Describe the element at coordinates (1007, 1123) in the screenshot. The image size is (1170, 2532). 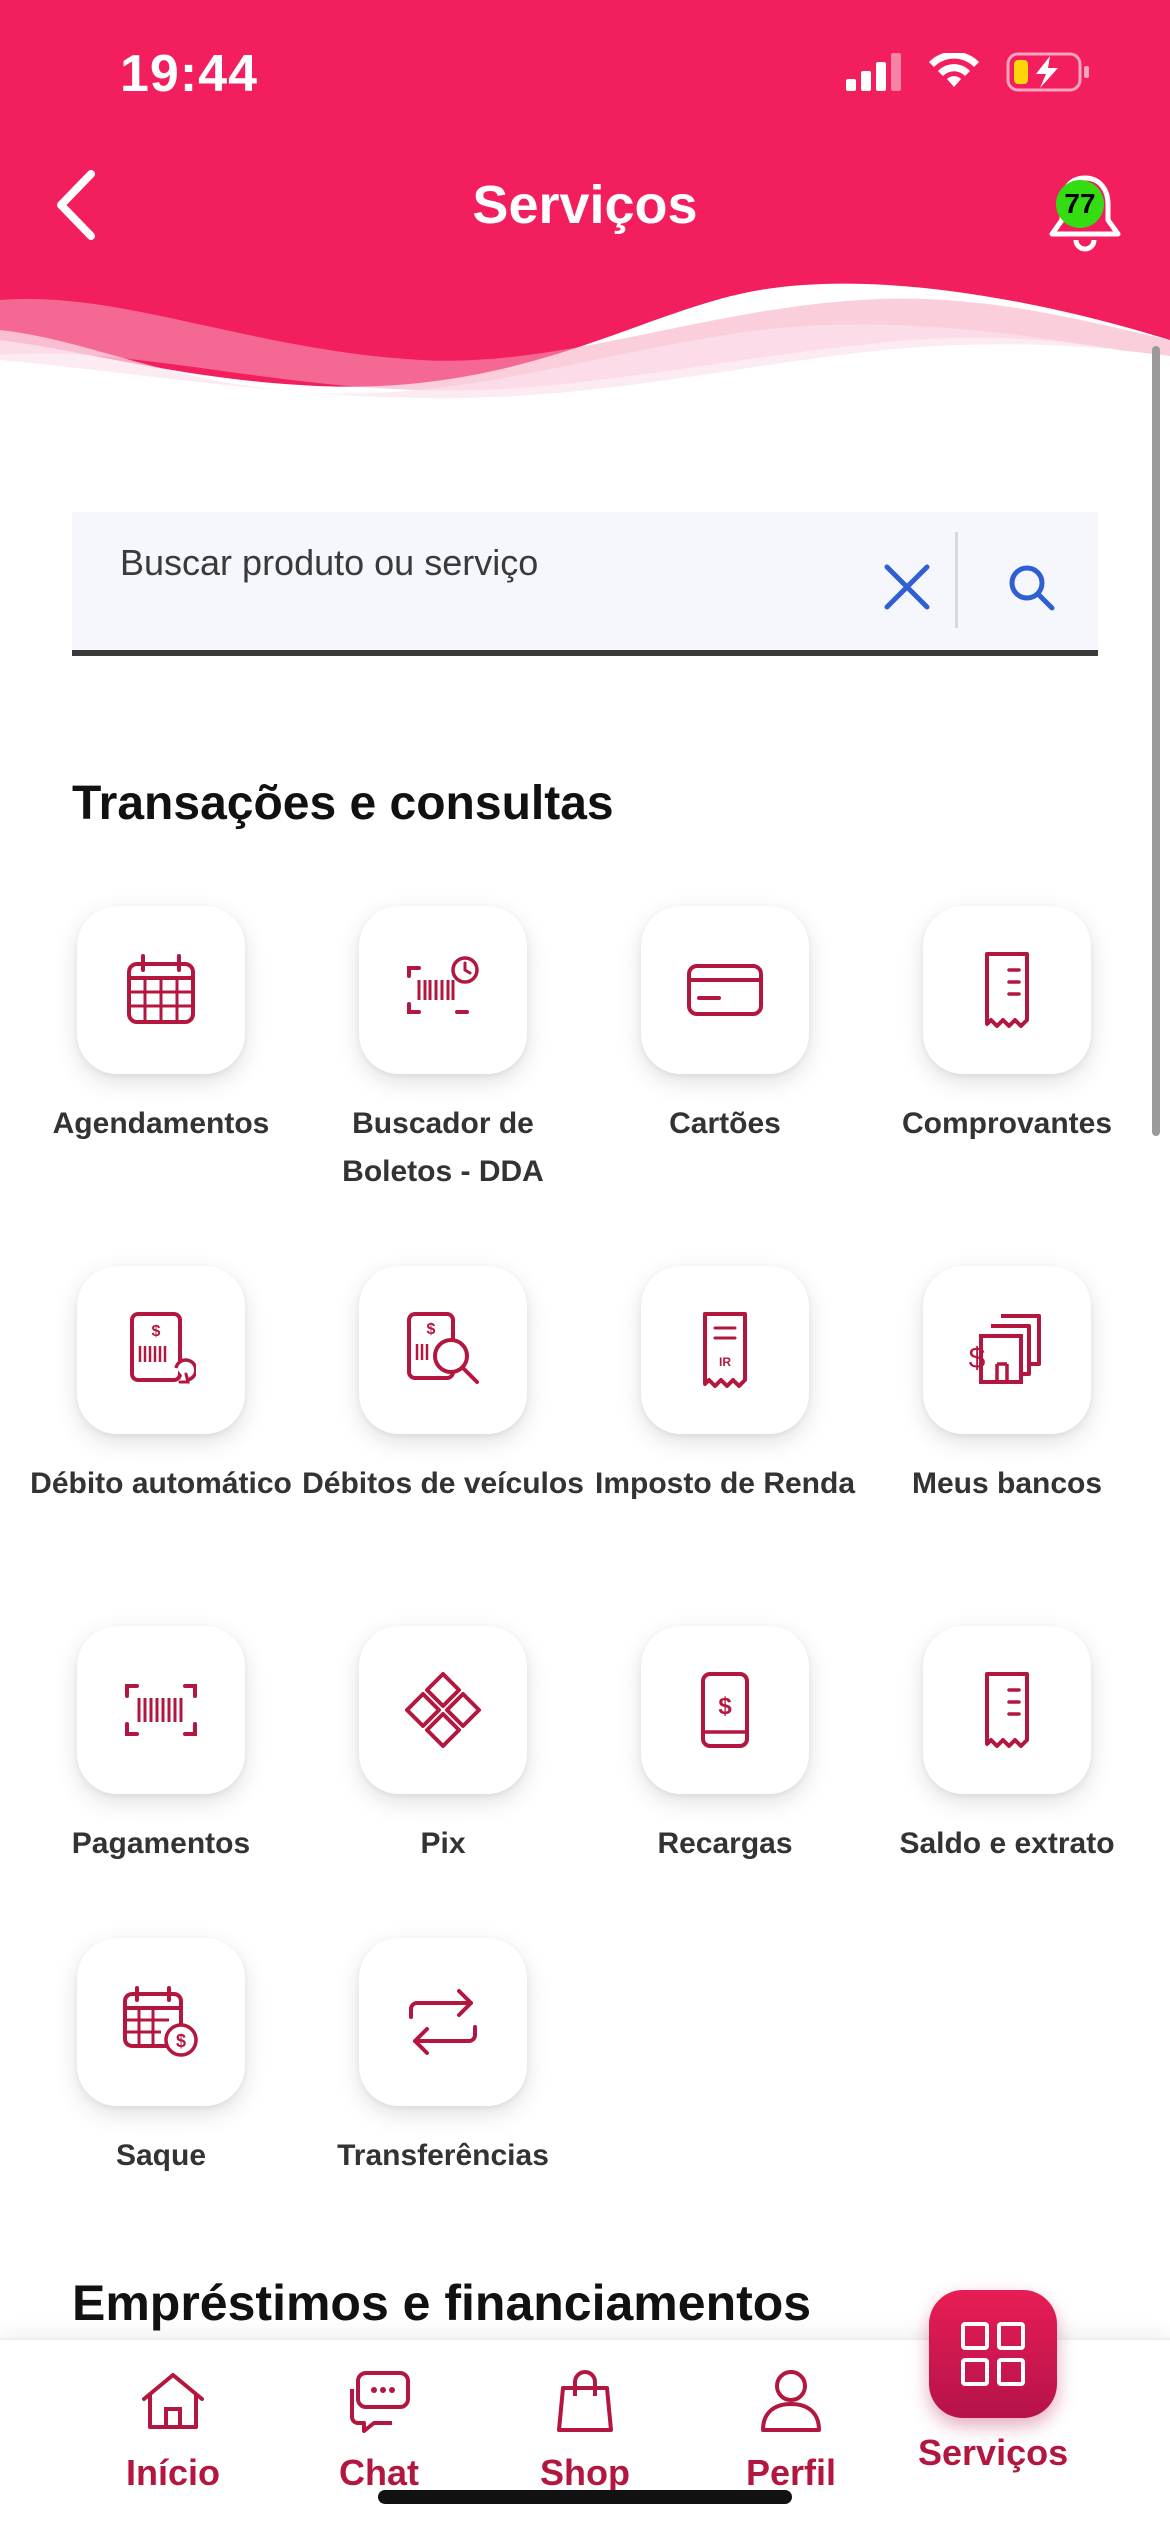
I see `tile-label: Comprovantes` at that location.